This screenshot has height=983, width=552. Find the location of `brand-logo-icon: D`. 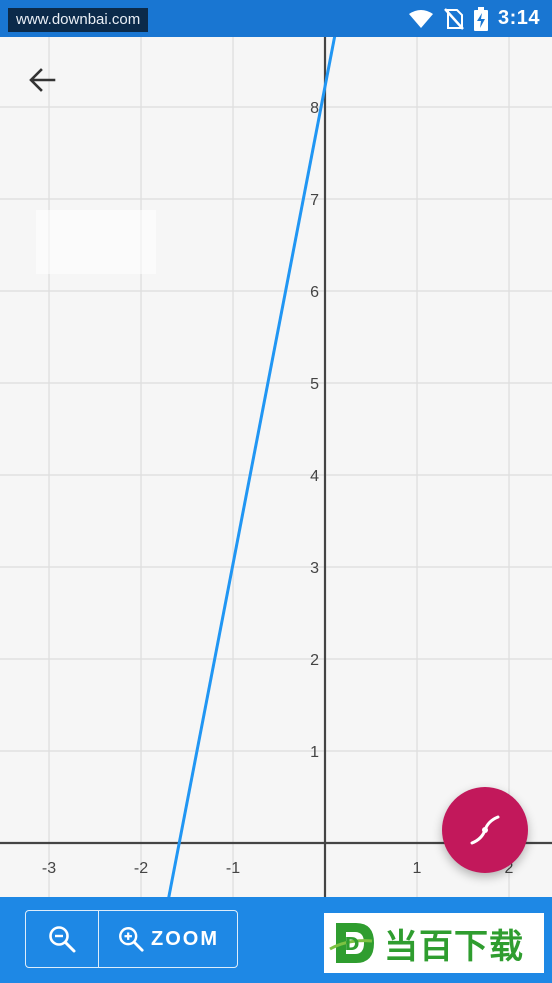

brand-logo-icon: D is located at coordinates (351, 943).